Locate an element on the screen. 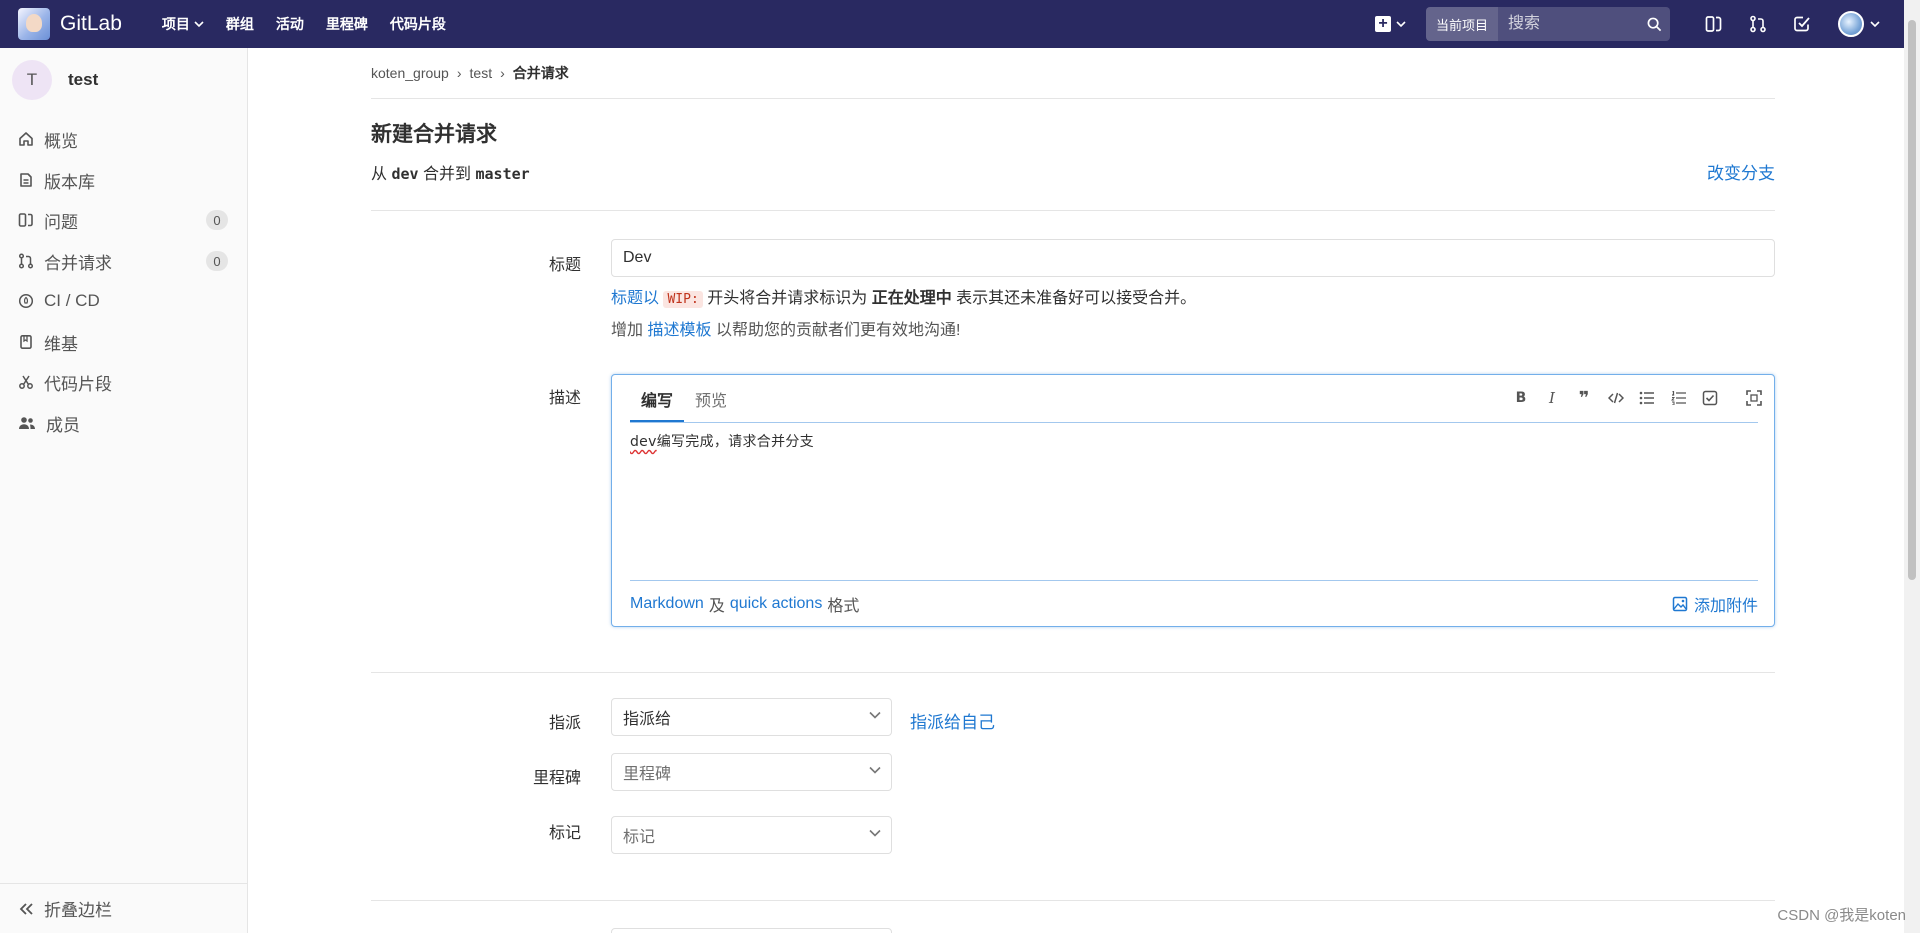 This screenshot has height=933, width=1920. users-icon is located at coordinates (27, 423).